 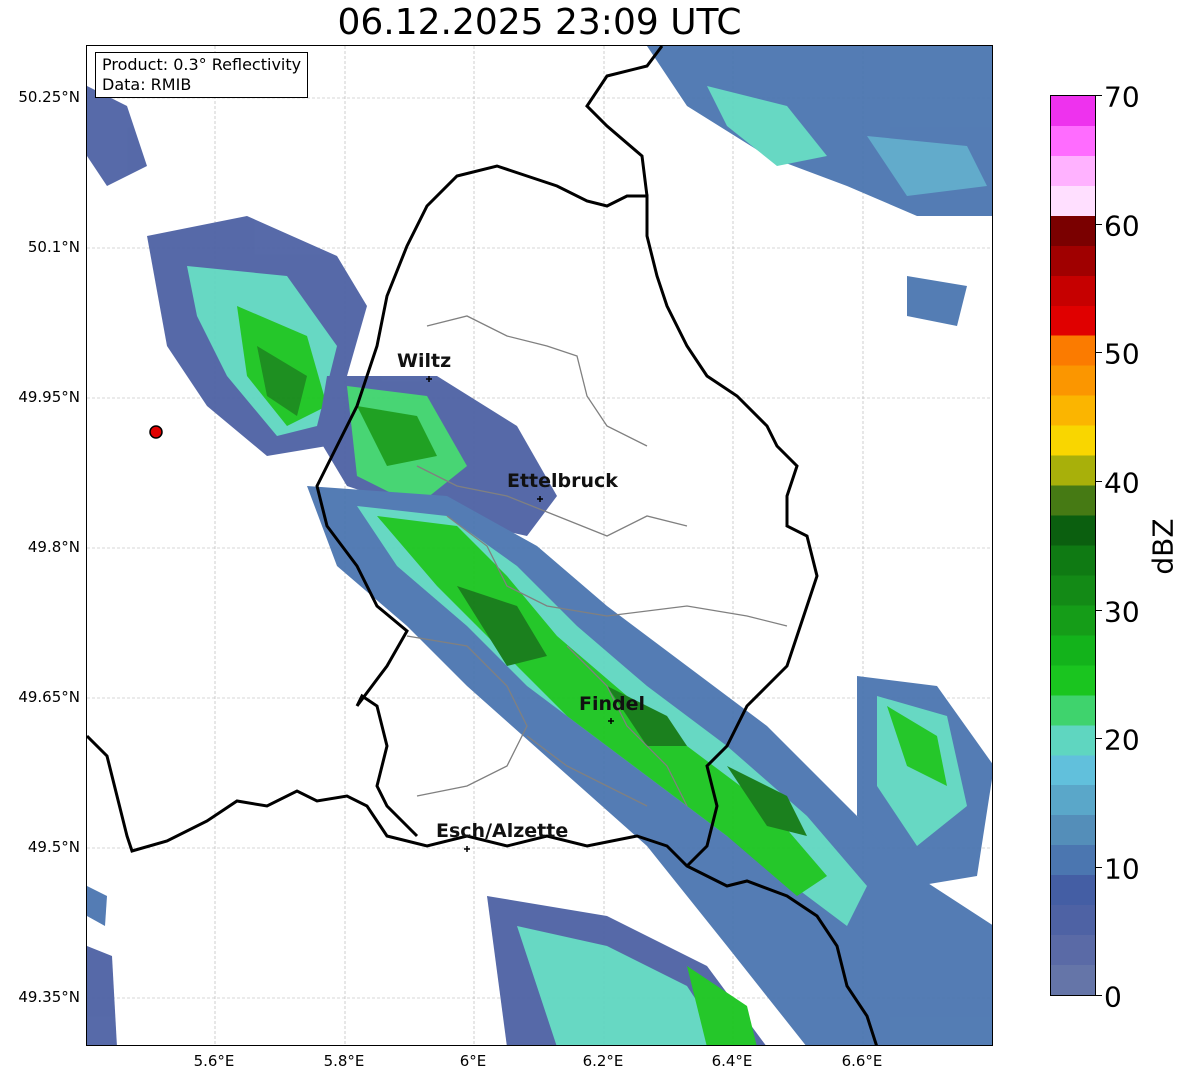 What do you see at coordinates (202, 75) in the screenshot?
I see `product-info-box: Product: 0.3° Reflectivity Data: RMIB` at bounding box center [202, 75].